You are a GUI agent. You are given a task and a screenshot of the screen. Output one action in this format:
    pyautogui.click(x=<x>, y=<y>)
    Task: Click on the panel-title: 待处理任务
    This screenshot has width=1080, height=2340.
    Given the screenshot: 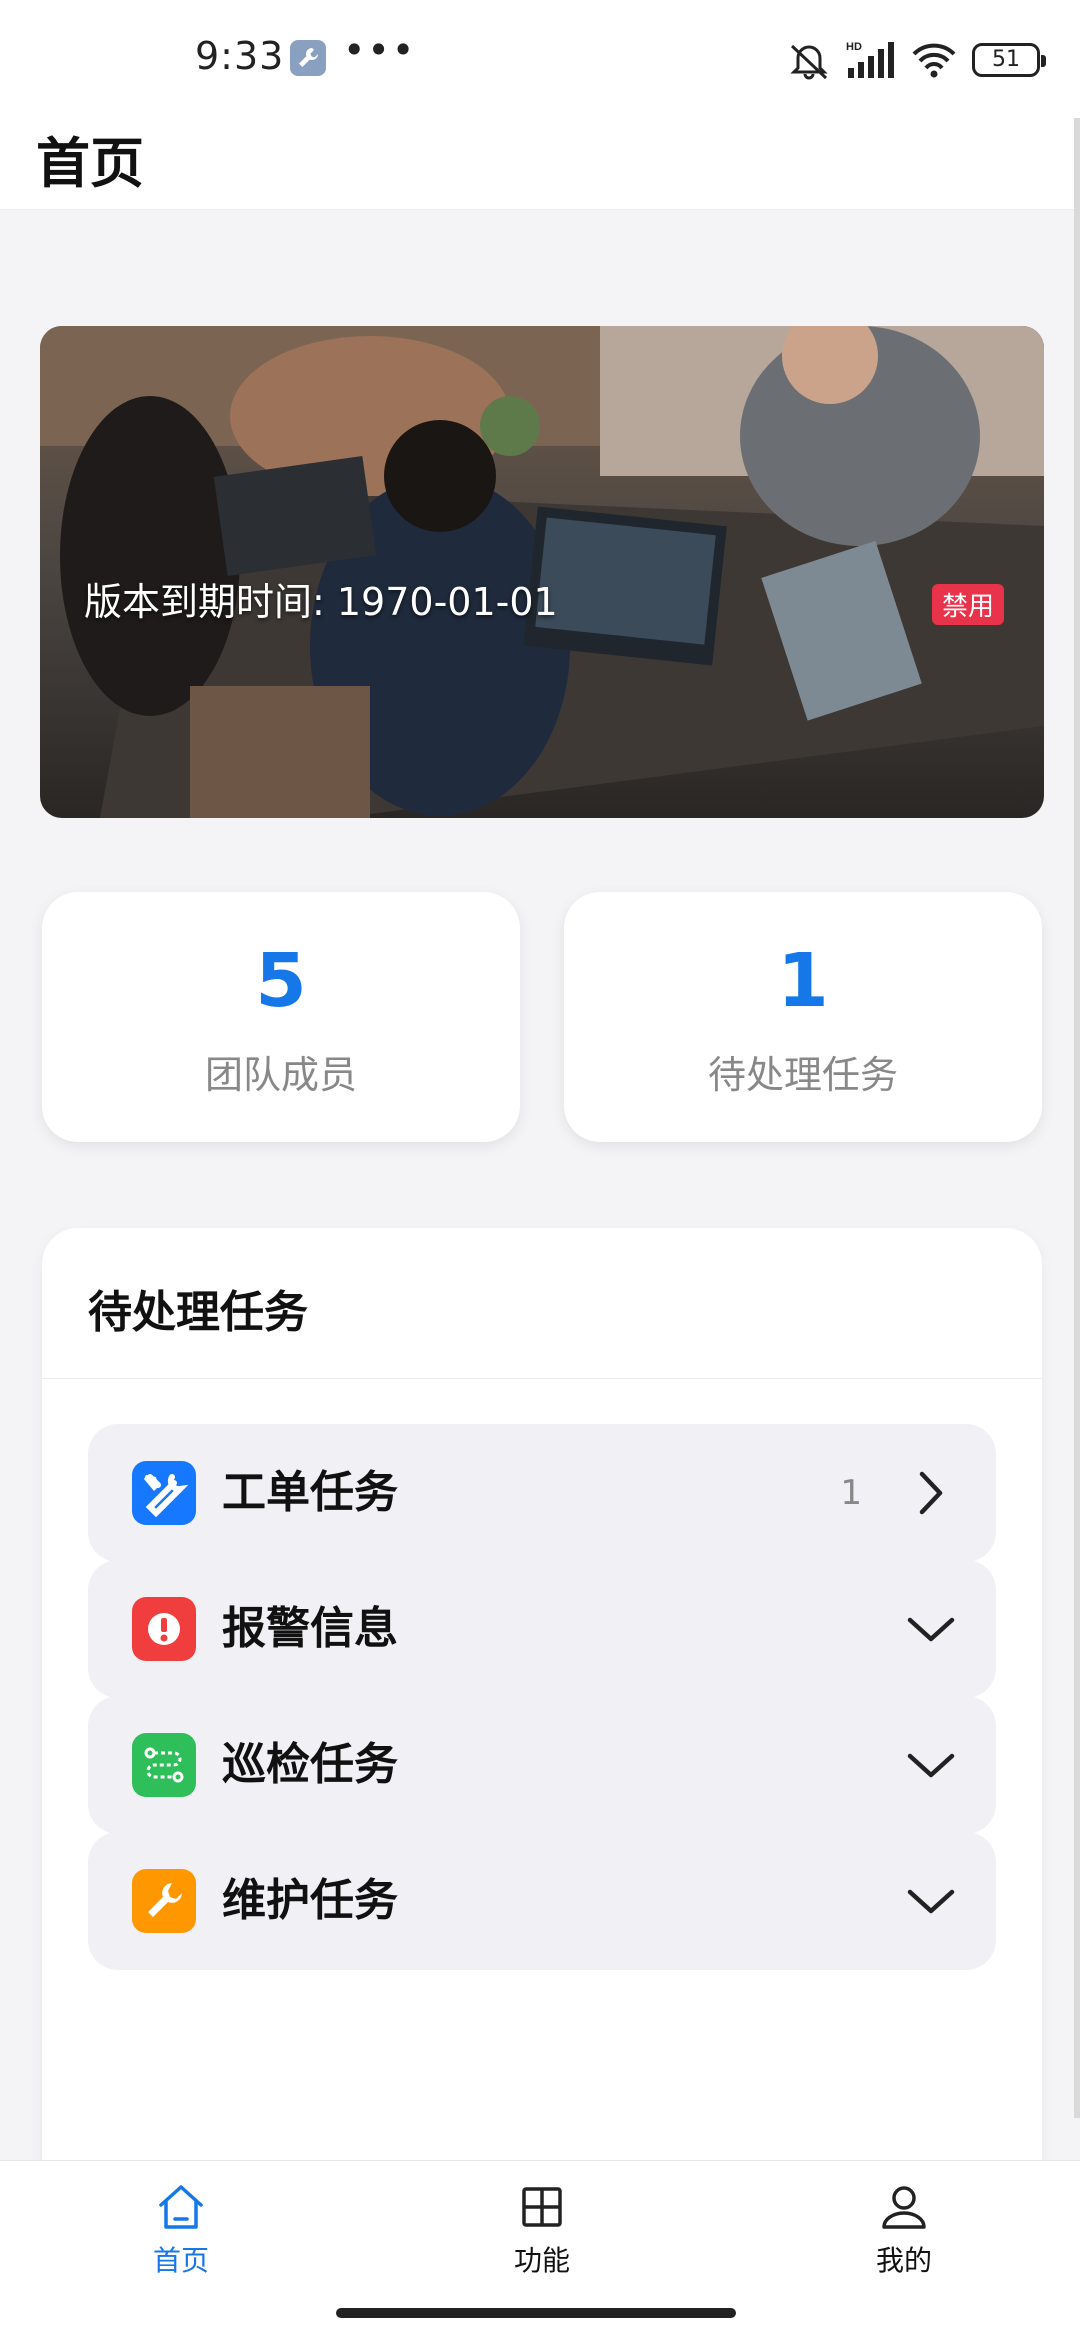 What is the action you would take?
    pyautogui.click(x=198, y=1312)
    